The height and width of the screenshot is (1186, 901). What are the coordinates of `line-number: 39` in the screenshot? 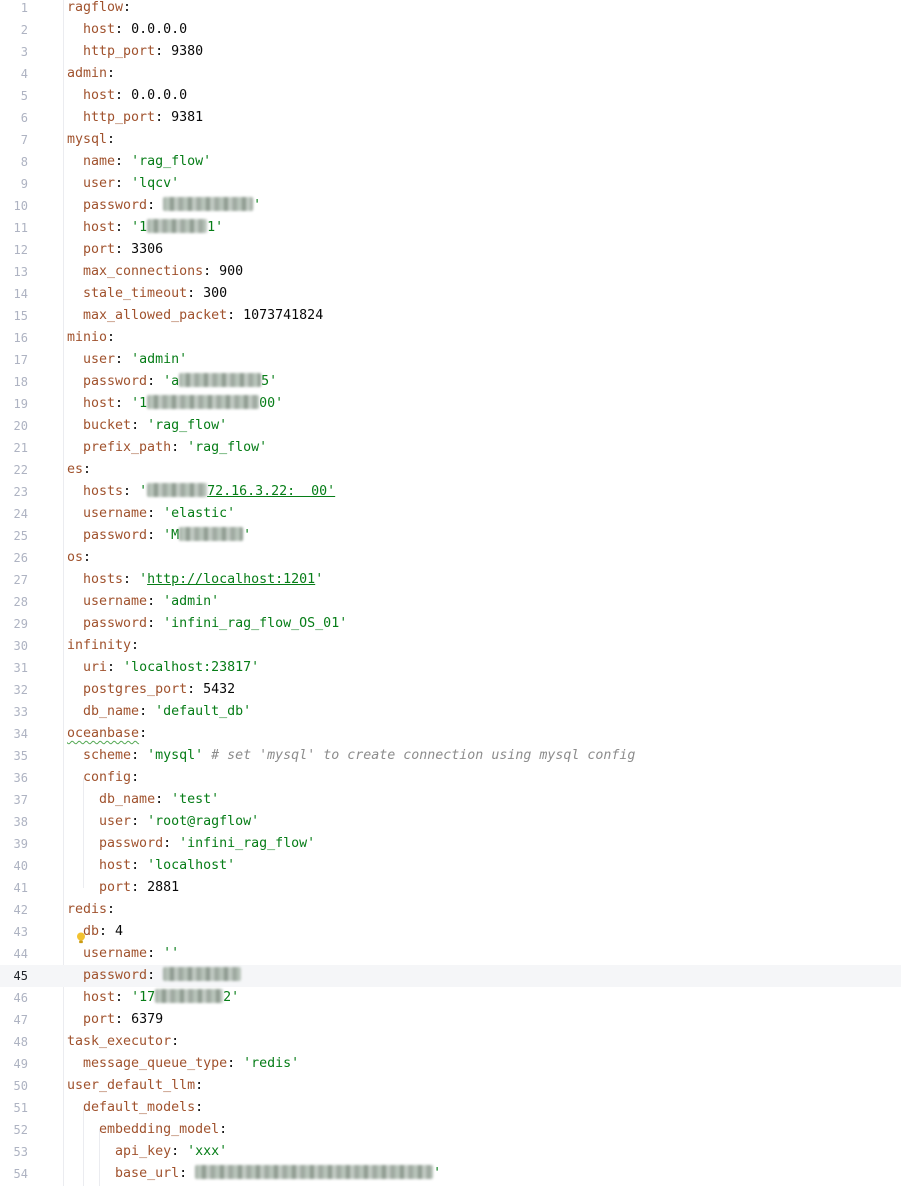 It's located at (20, 844).